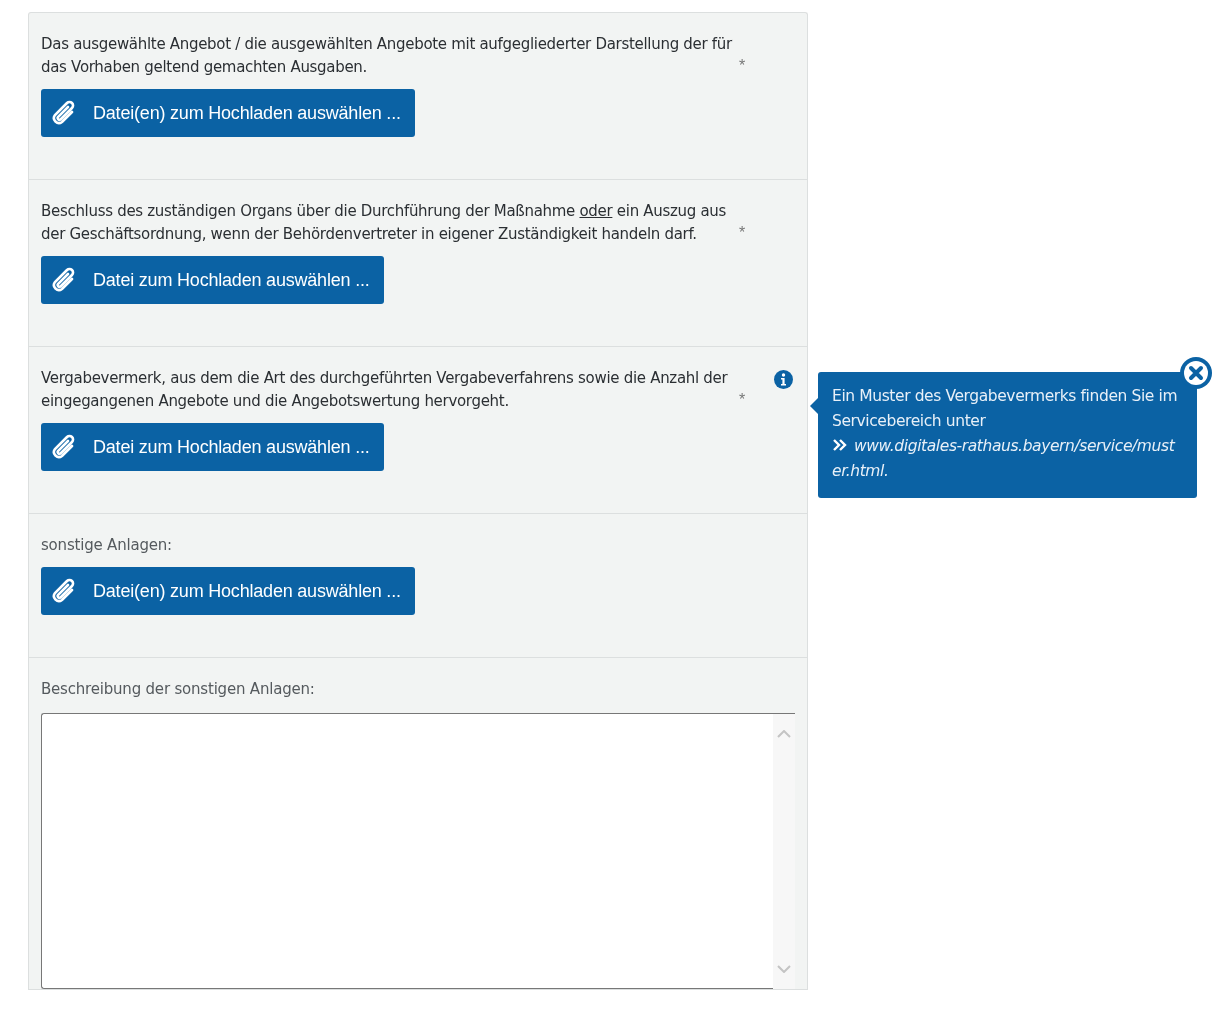  I want to click on close-icon, so click(1196, 373).